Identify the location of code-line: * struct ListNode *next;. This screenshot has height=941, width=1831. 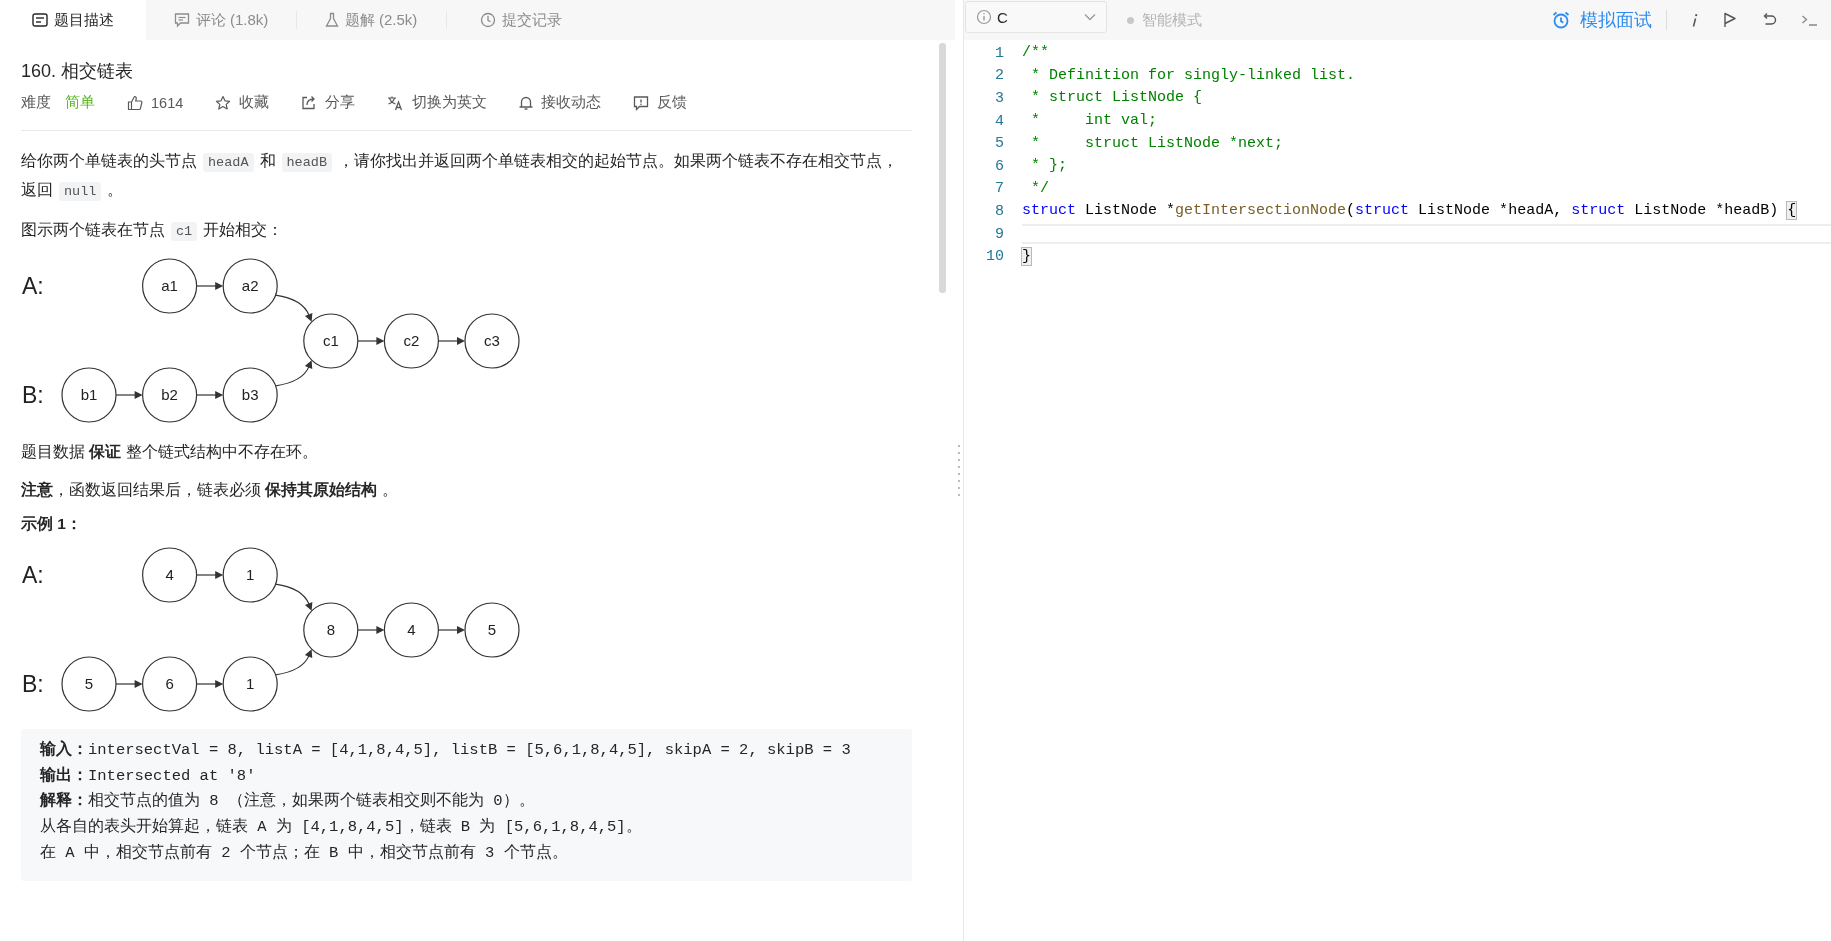
(1157, 143).